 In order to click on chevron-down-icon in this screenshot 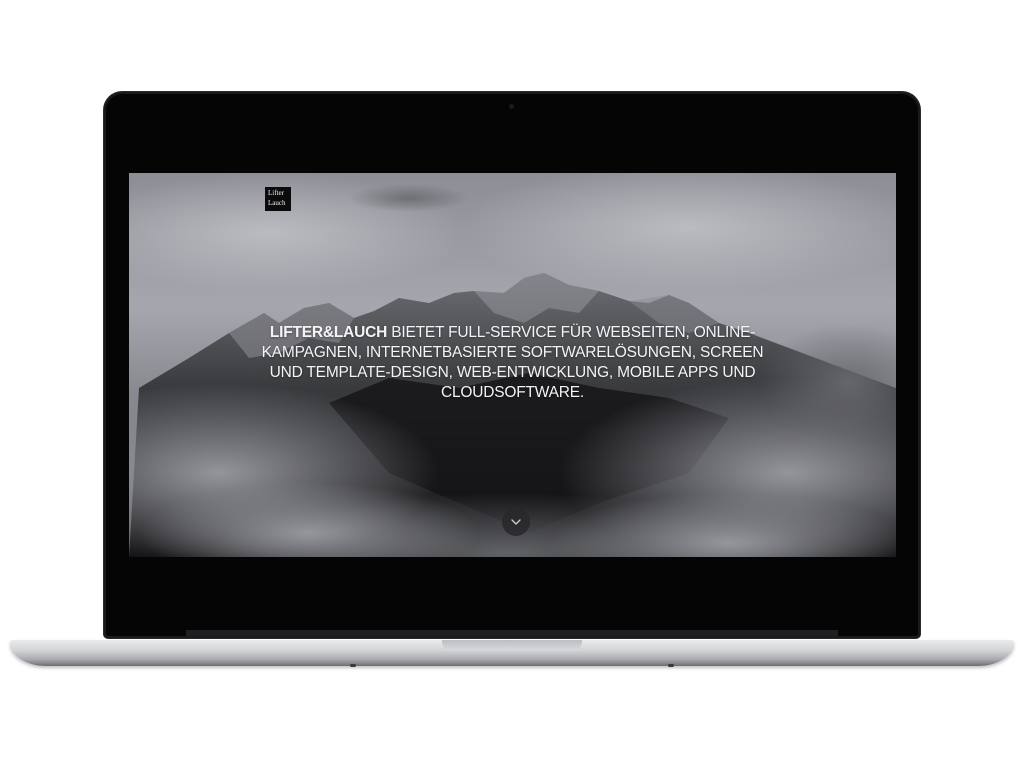, I will do `click(516, 522)`.